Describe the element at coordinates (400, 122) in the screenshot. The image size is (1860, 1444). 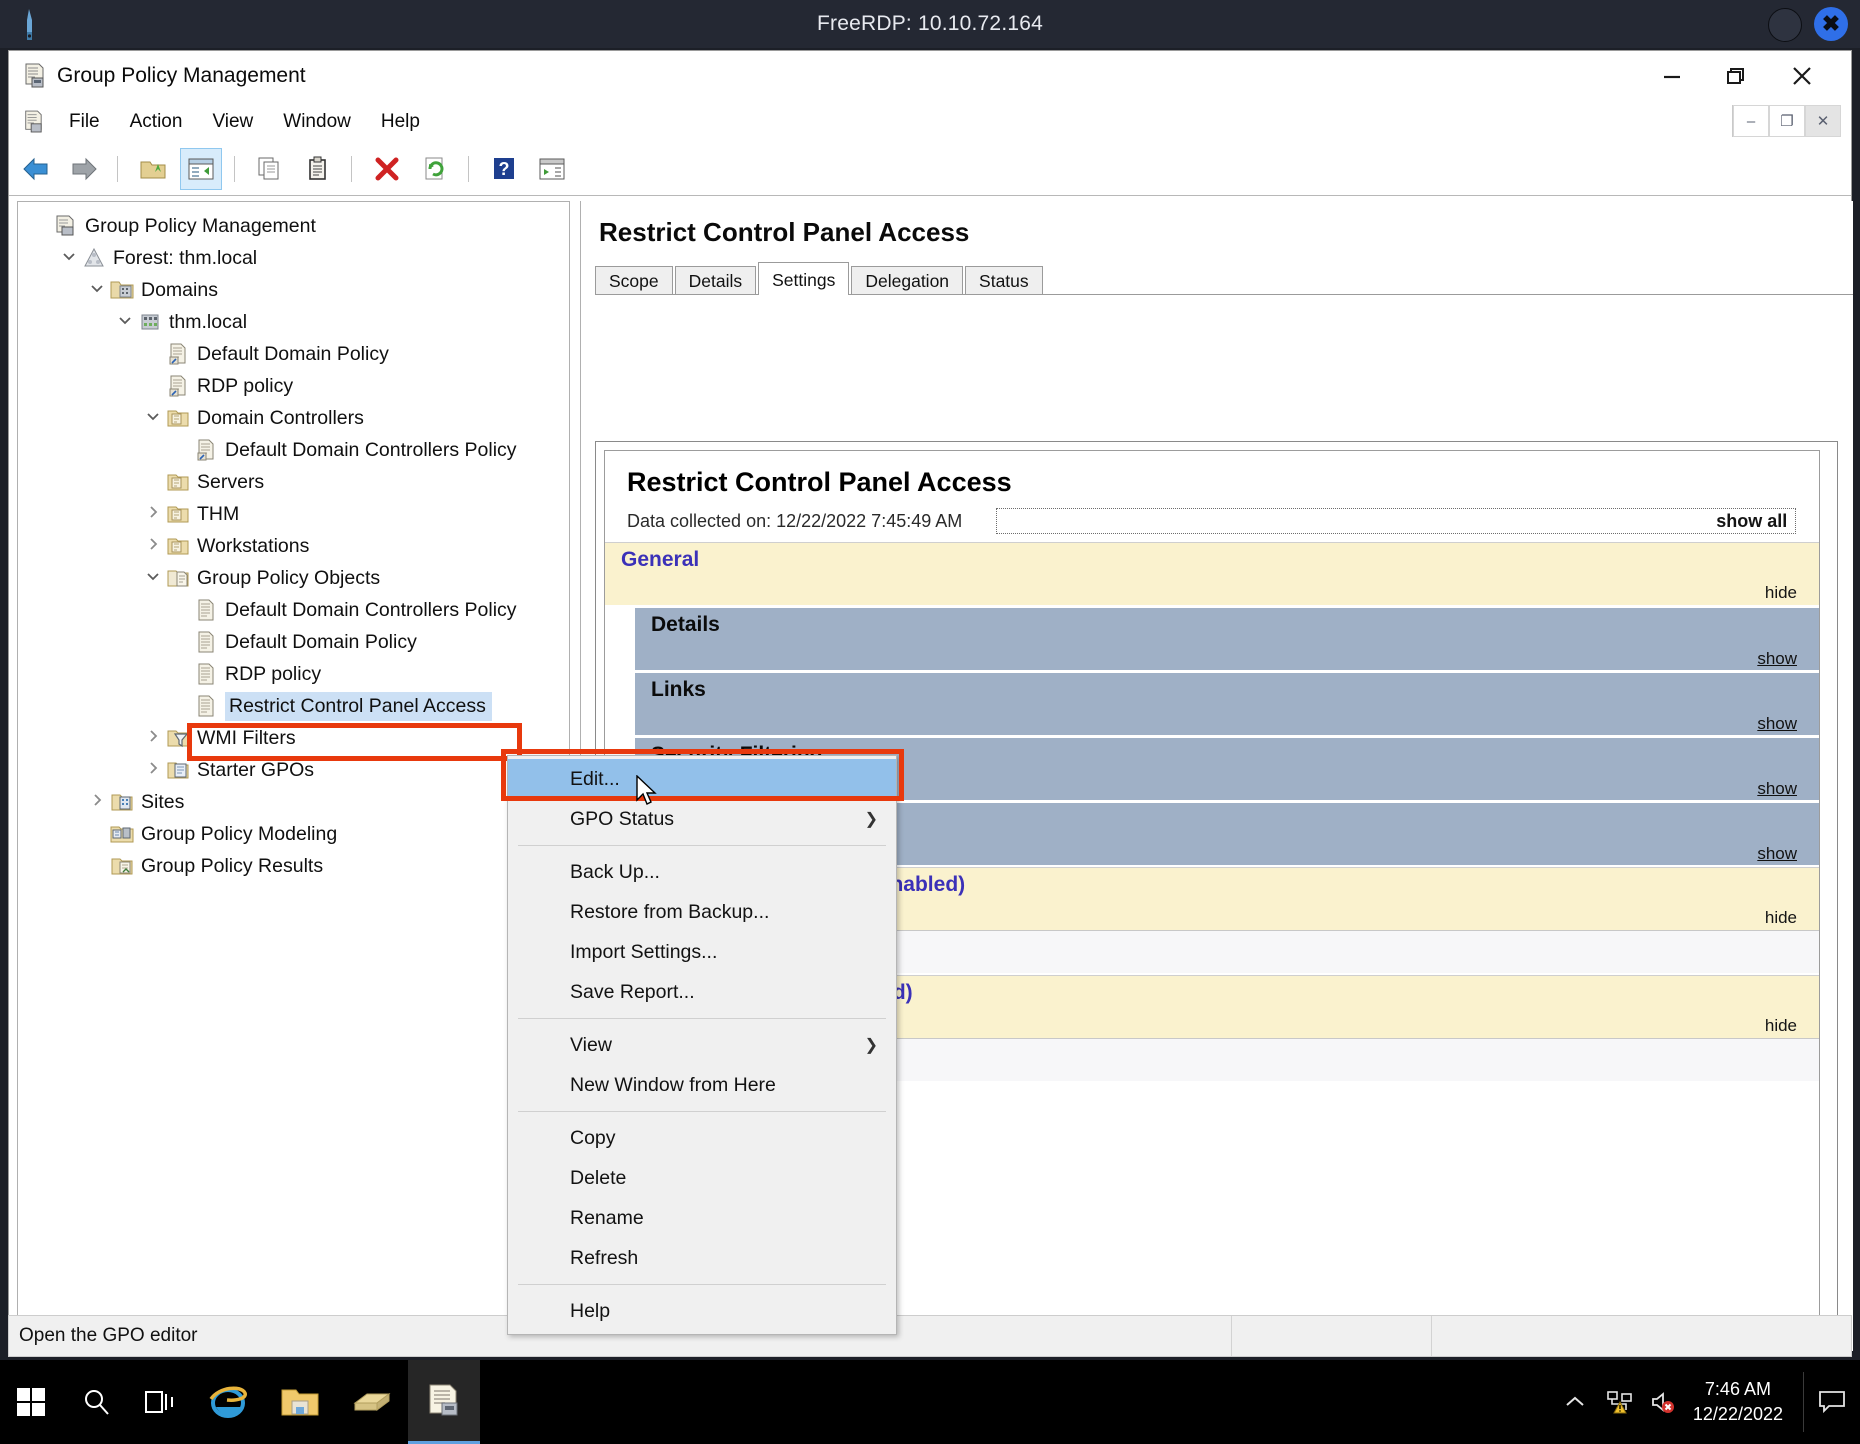
I see `menu-help: Help` at that location.